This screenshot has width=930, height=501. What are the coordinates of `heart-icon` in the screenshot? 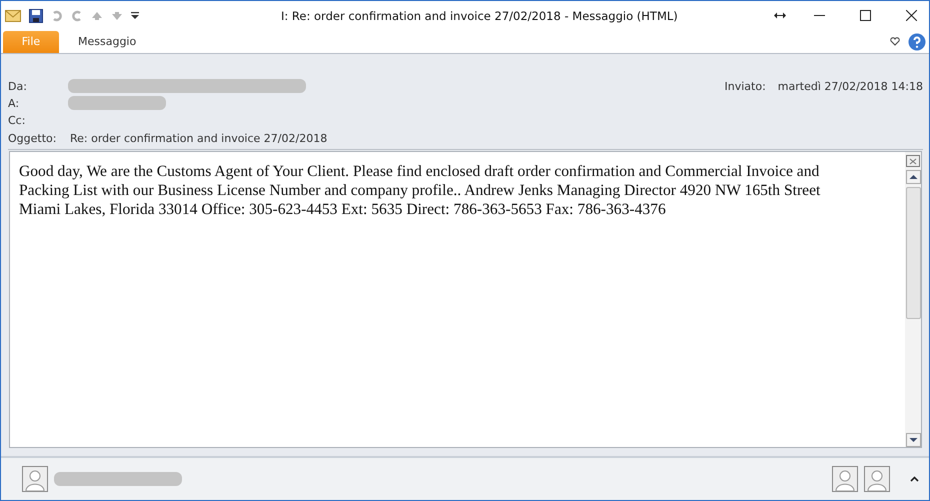 It's located at (895, 41).